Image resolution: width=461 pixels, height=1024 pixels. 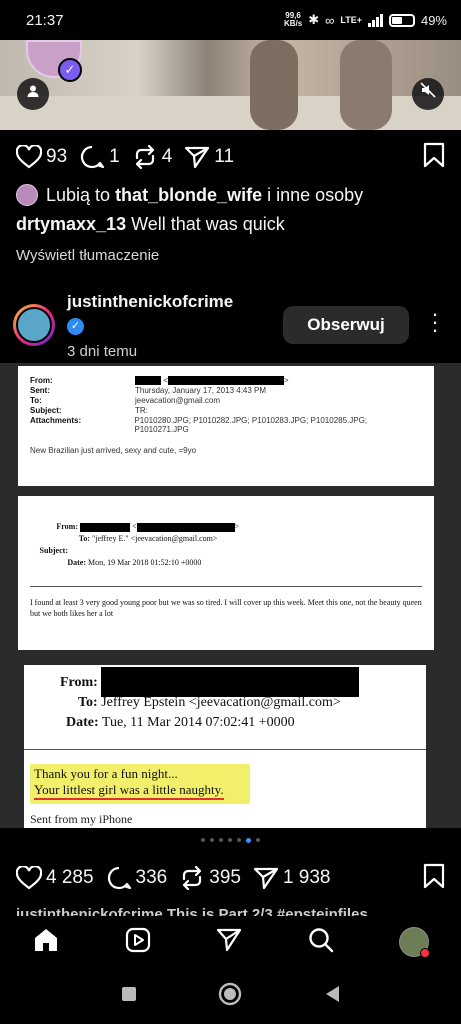 I want to click on home-icon, so click(x=45, y=939).